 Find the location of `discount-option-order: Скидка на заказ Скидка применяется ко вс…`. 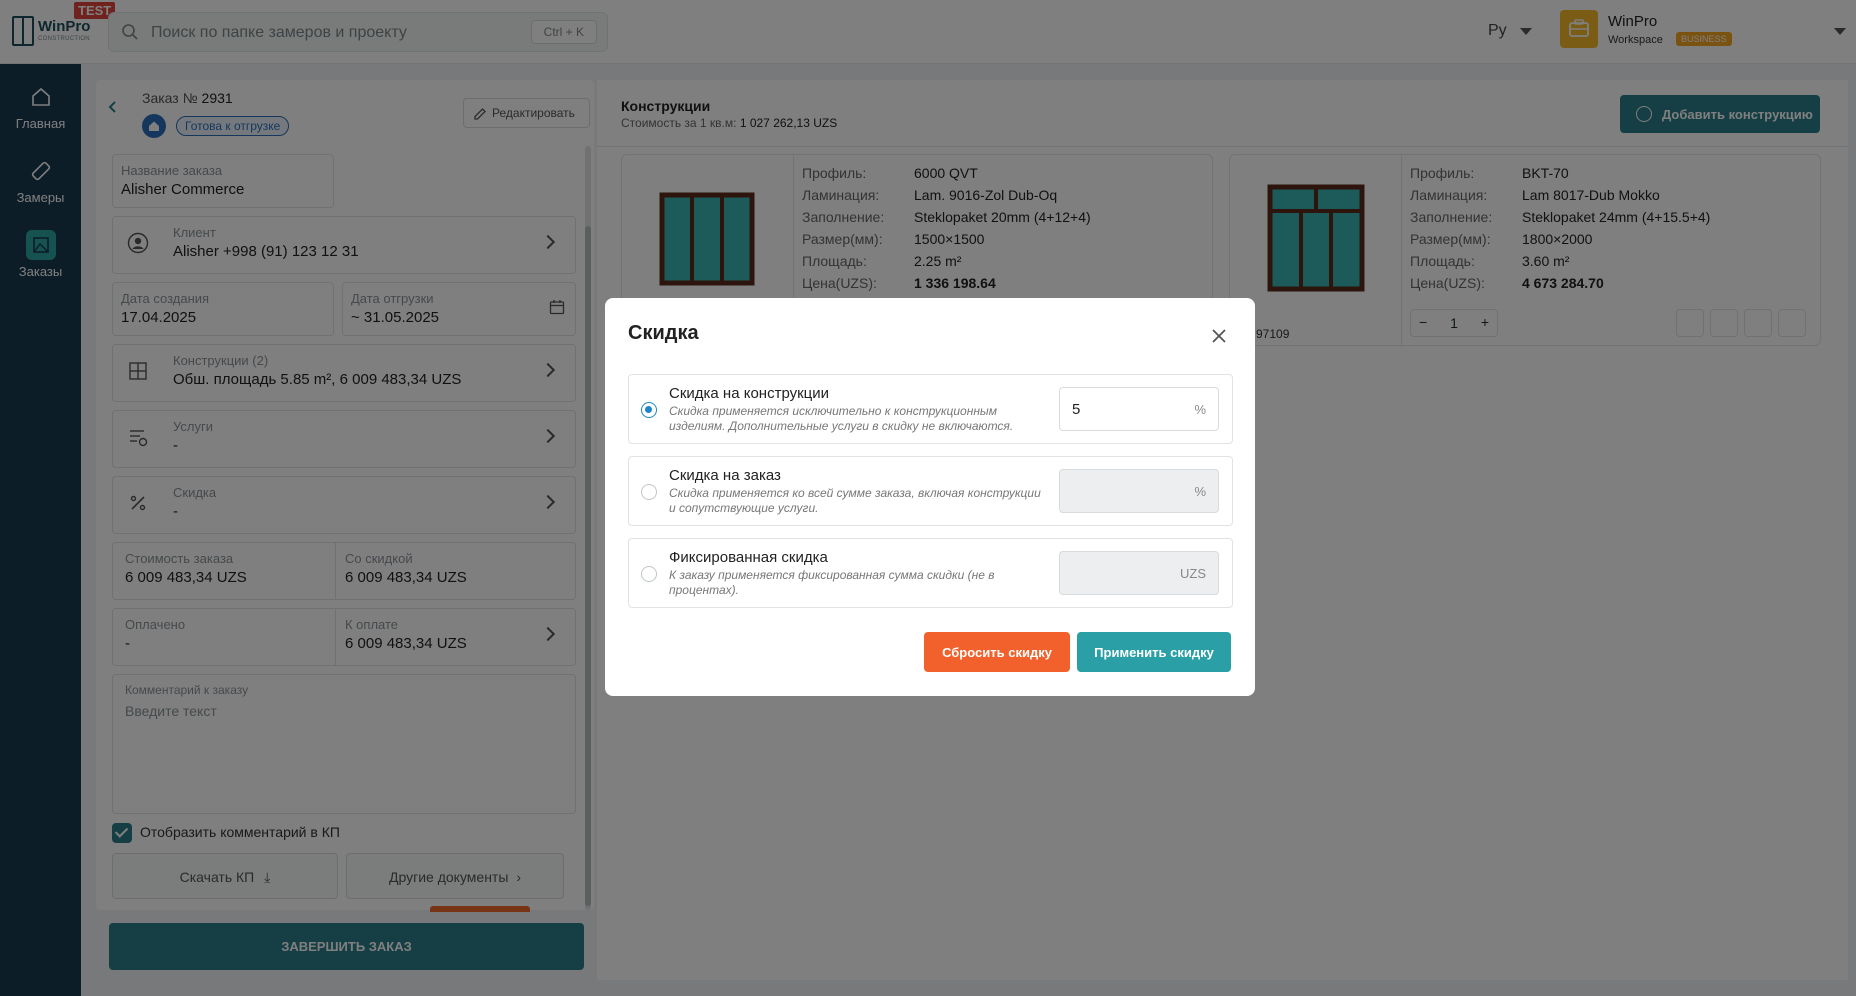

discount-option-order: Скидка на заказ Скидка применяется ко вс… is located at coordinates (930, 491).